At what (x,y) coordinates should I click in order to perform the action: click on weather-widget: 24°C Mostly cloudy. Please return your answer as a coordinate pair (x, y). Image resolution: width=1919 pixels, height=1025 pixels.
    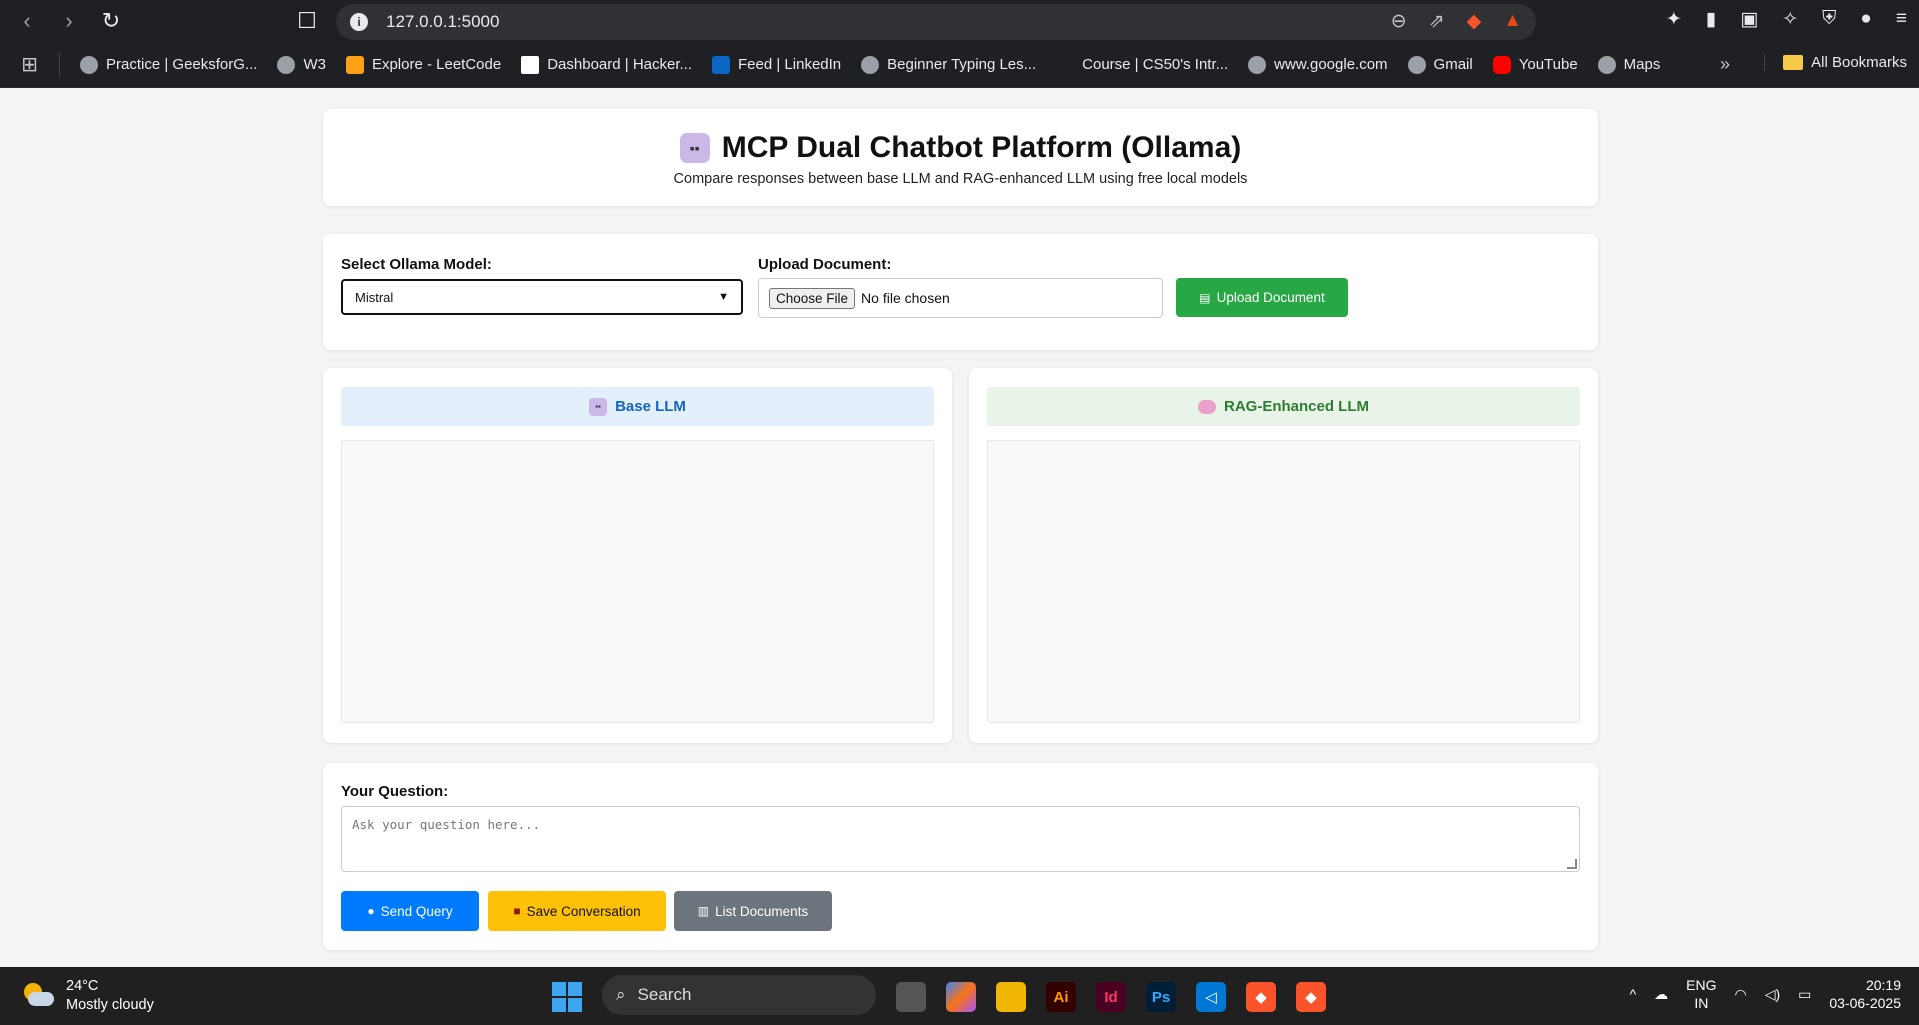
    Looking at the image, I should click on (88, 996).